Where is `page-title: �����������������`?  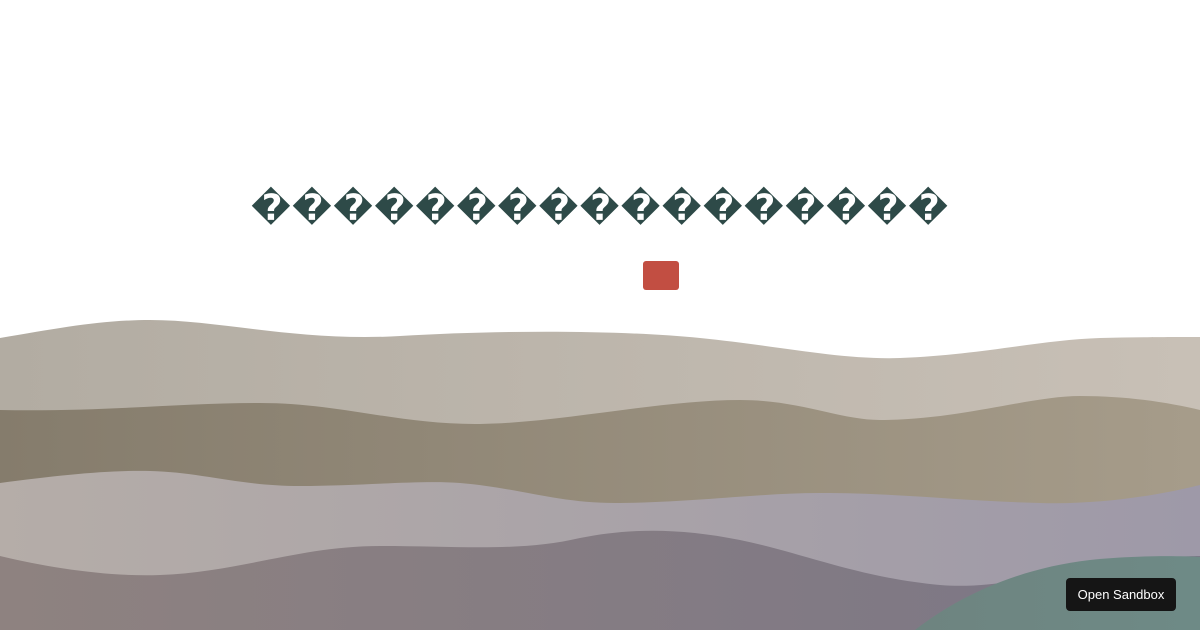
page-title: ����������������� is located at coordinates (600, 208).